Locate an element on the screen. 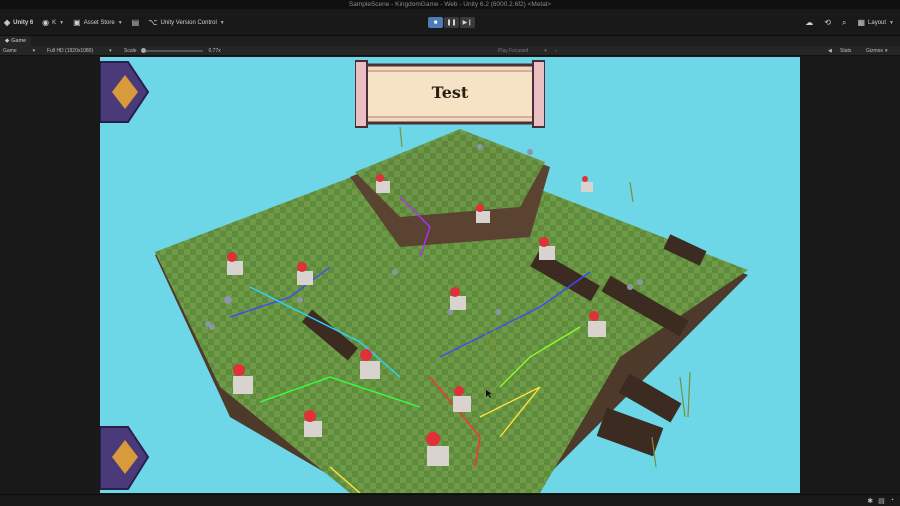  scale-control: Scale 0.77x is located at coordinates (172, 51).